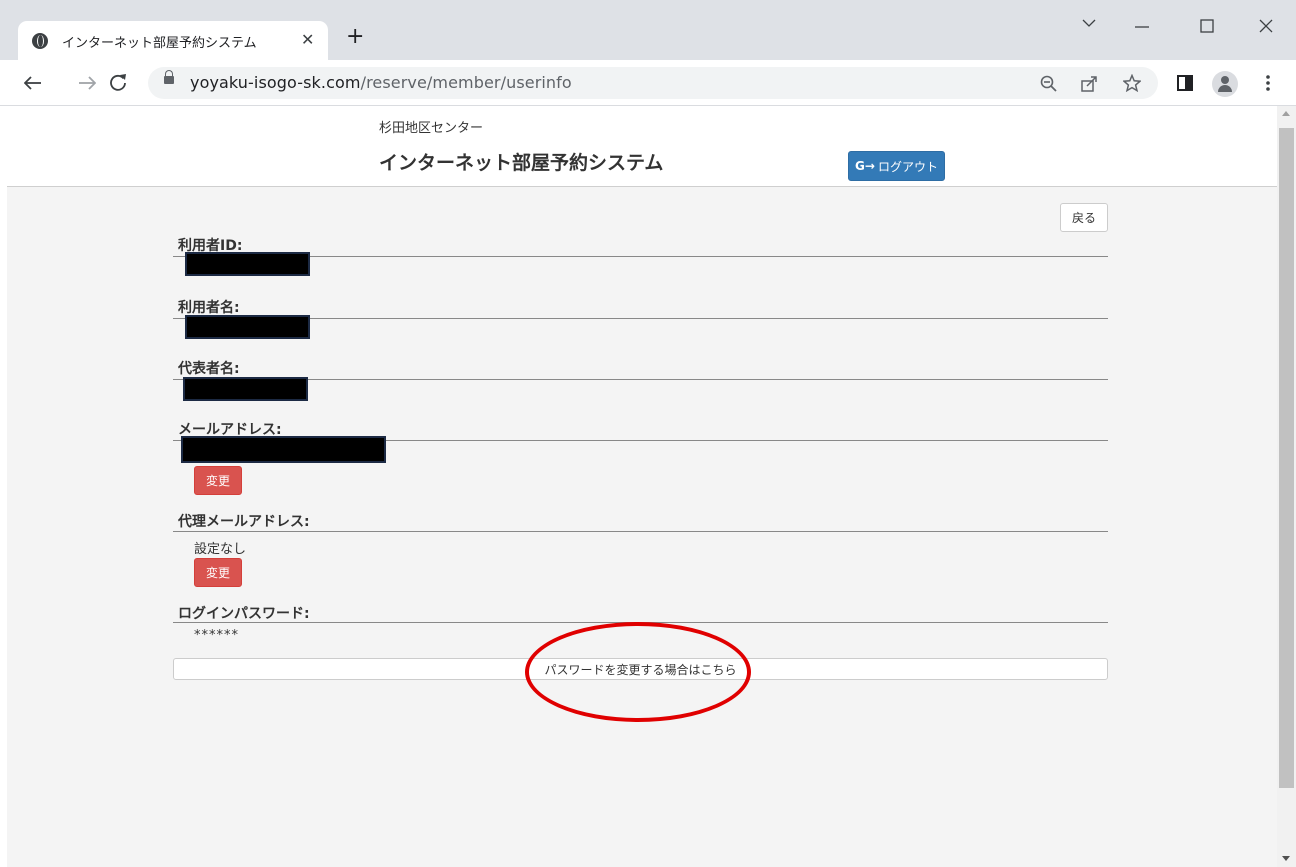 The width and height of the screenshot is (1296, 867). Describe the element at coordinates (87, 83) in the screenshot. I see `forward-arrow-icon` at that location.